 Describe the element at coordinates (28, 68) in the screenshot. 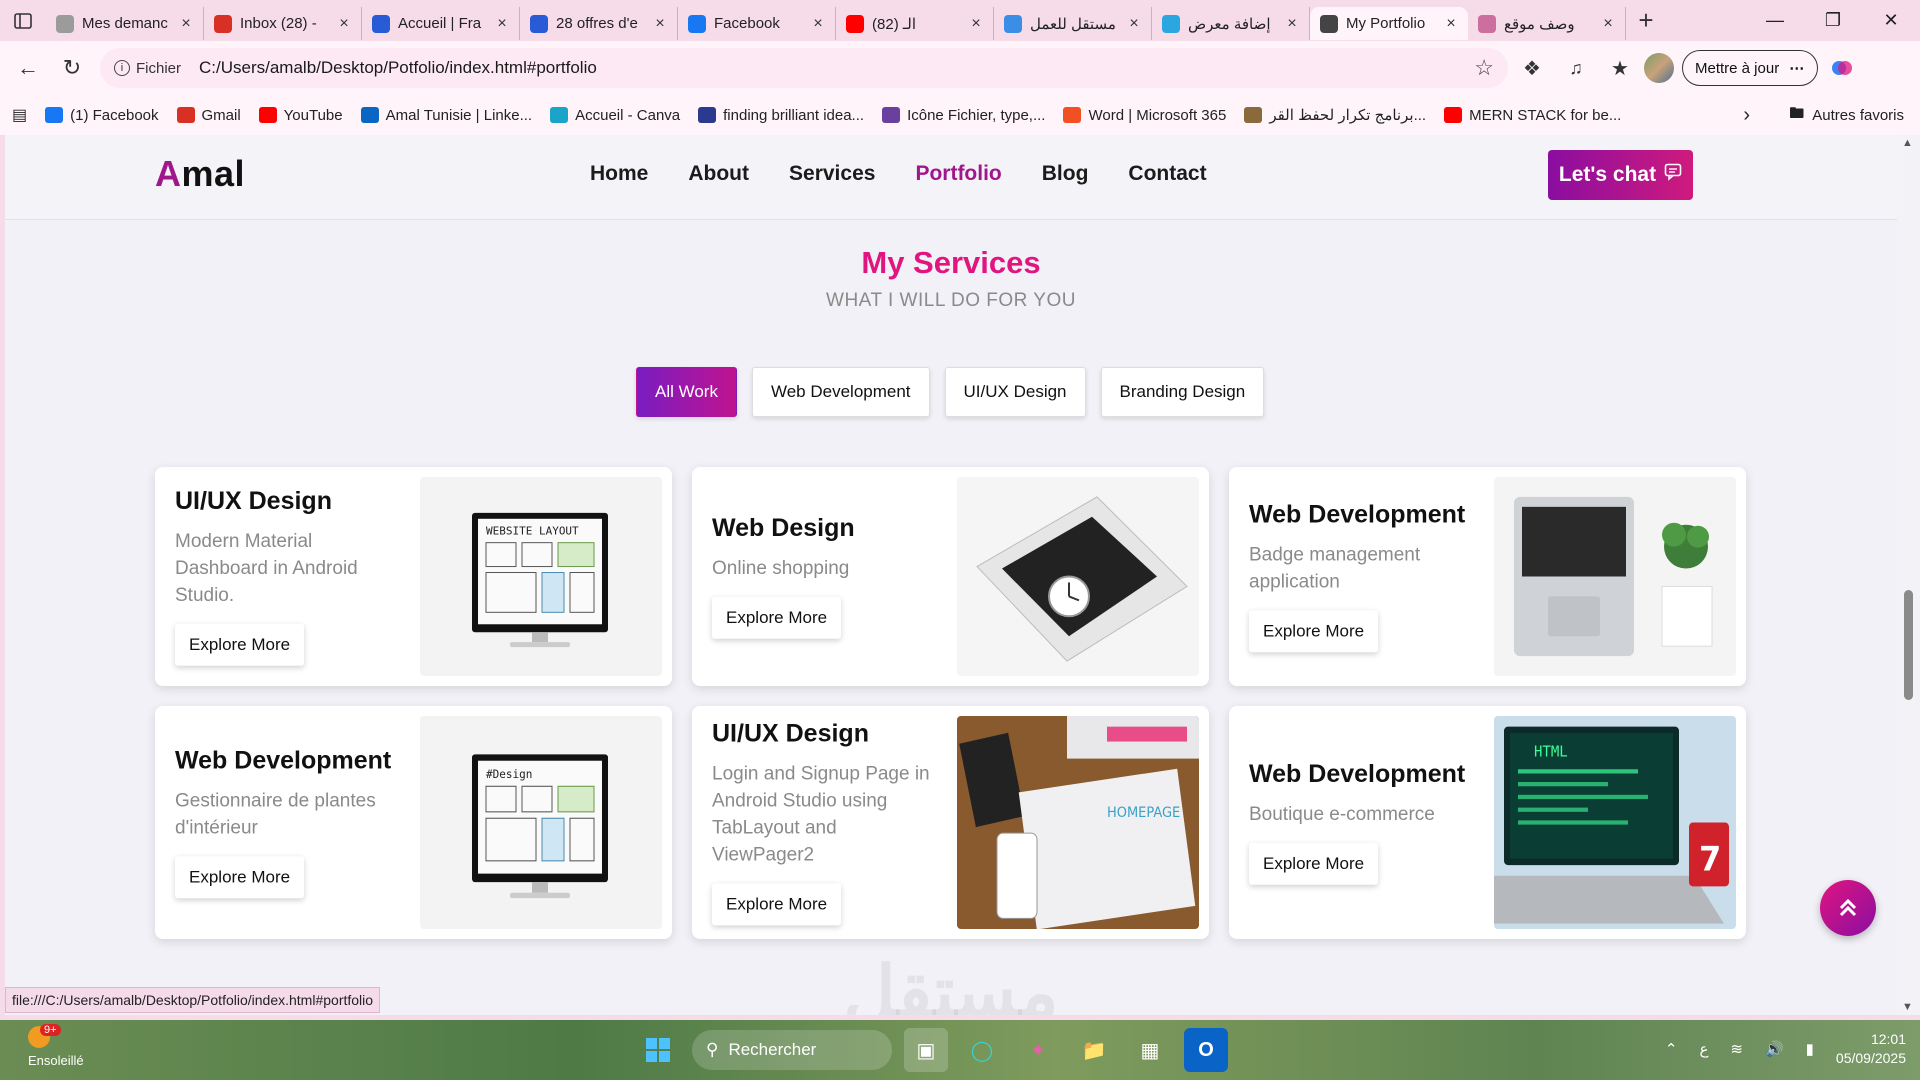

I see `back-button: ←` at that location.